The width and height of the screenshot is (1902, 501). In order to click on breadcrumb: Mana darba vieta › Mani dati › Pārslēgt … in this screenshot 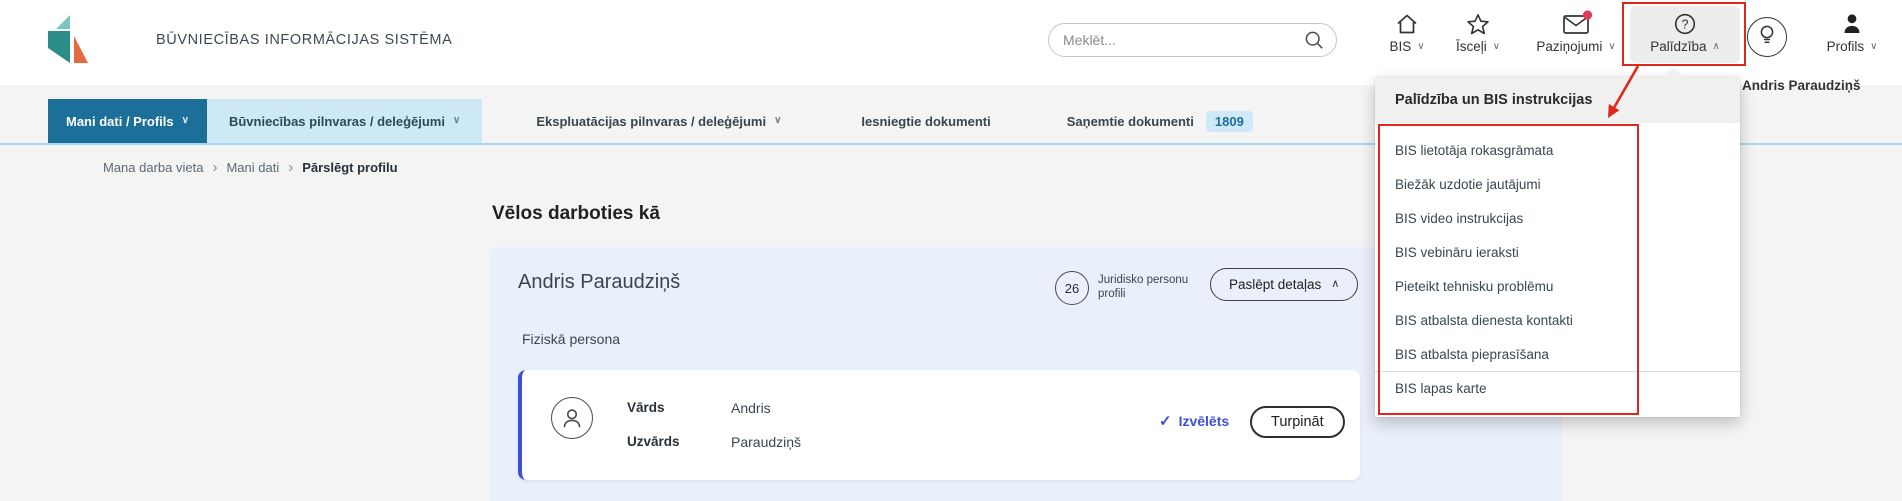, I will do `click(250, 167)`.